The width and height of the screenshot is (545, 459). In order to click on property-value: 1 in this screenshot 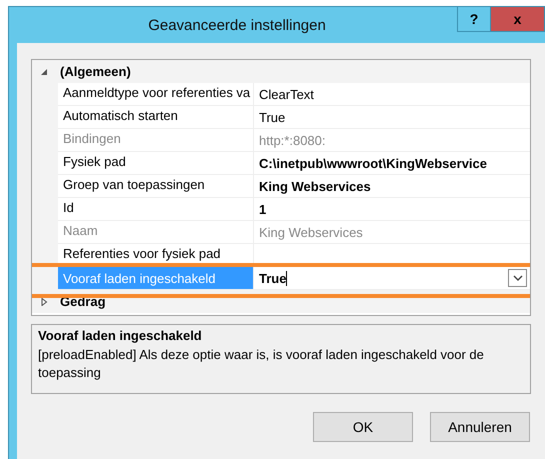, I will do `click(262, 209)`.